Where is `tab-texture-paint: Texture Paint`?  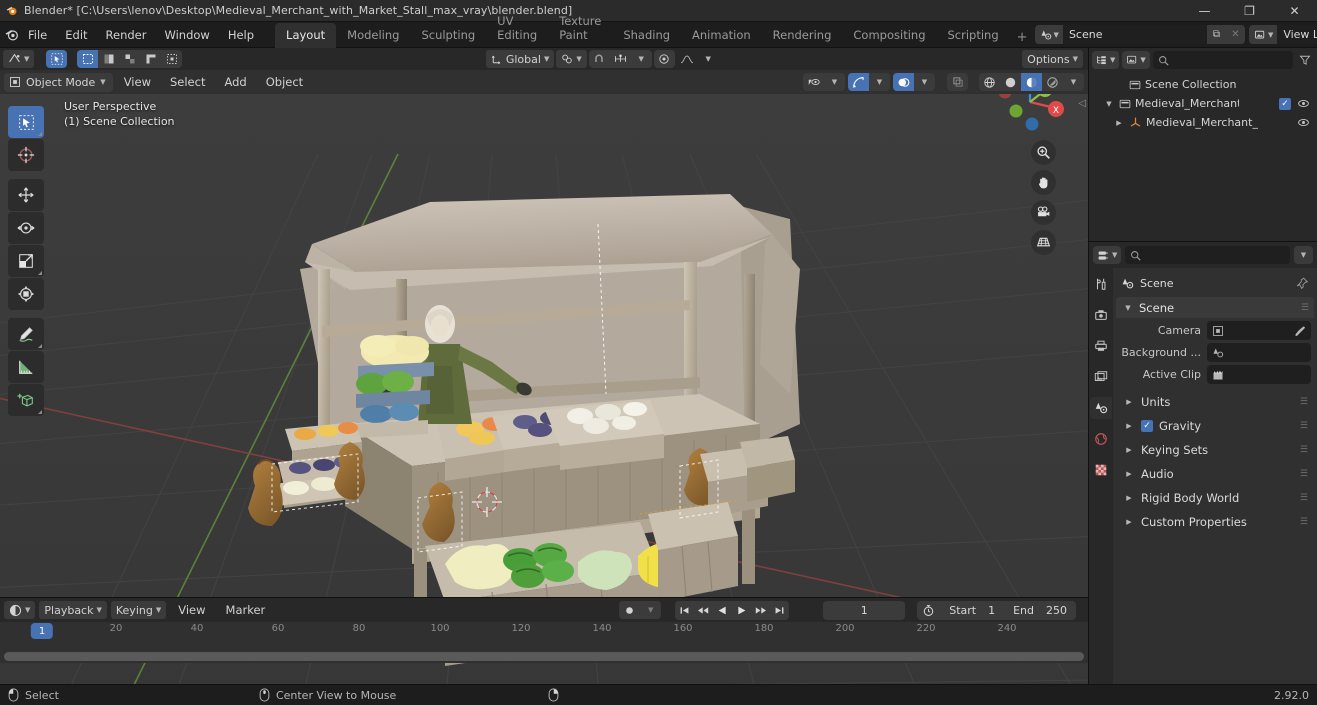
tab-texture-paint: Texture Paint is located at coordinates (580, 28).